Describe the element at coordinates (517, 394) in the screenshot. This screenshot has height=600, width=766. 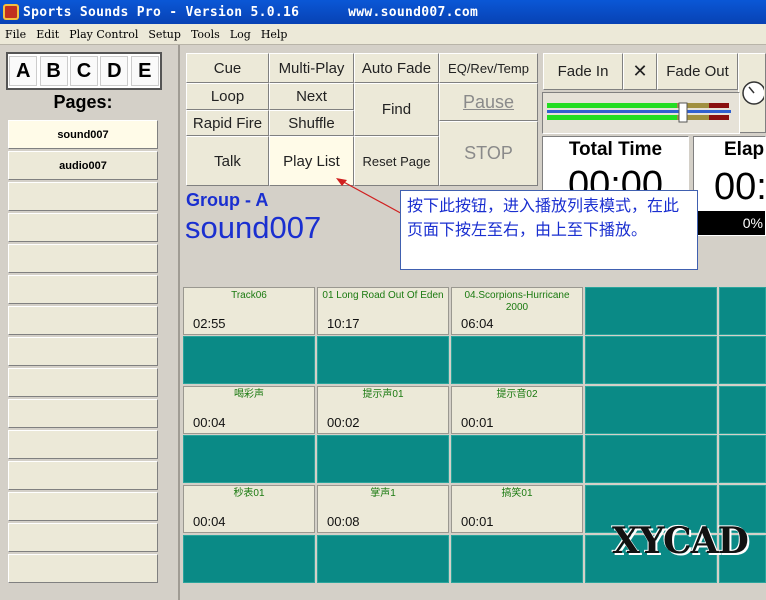
I see `track-name: 提示音02` at that location.